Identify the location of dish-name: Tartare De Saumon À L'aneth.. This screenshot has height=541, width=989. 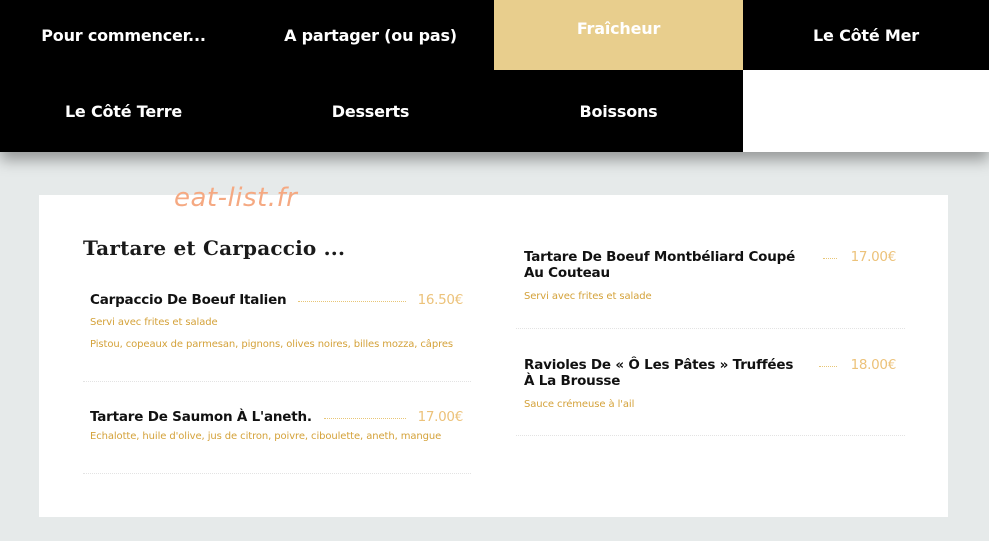
(201, 417).